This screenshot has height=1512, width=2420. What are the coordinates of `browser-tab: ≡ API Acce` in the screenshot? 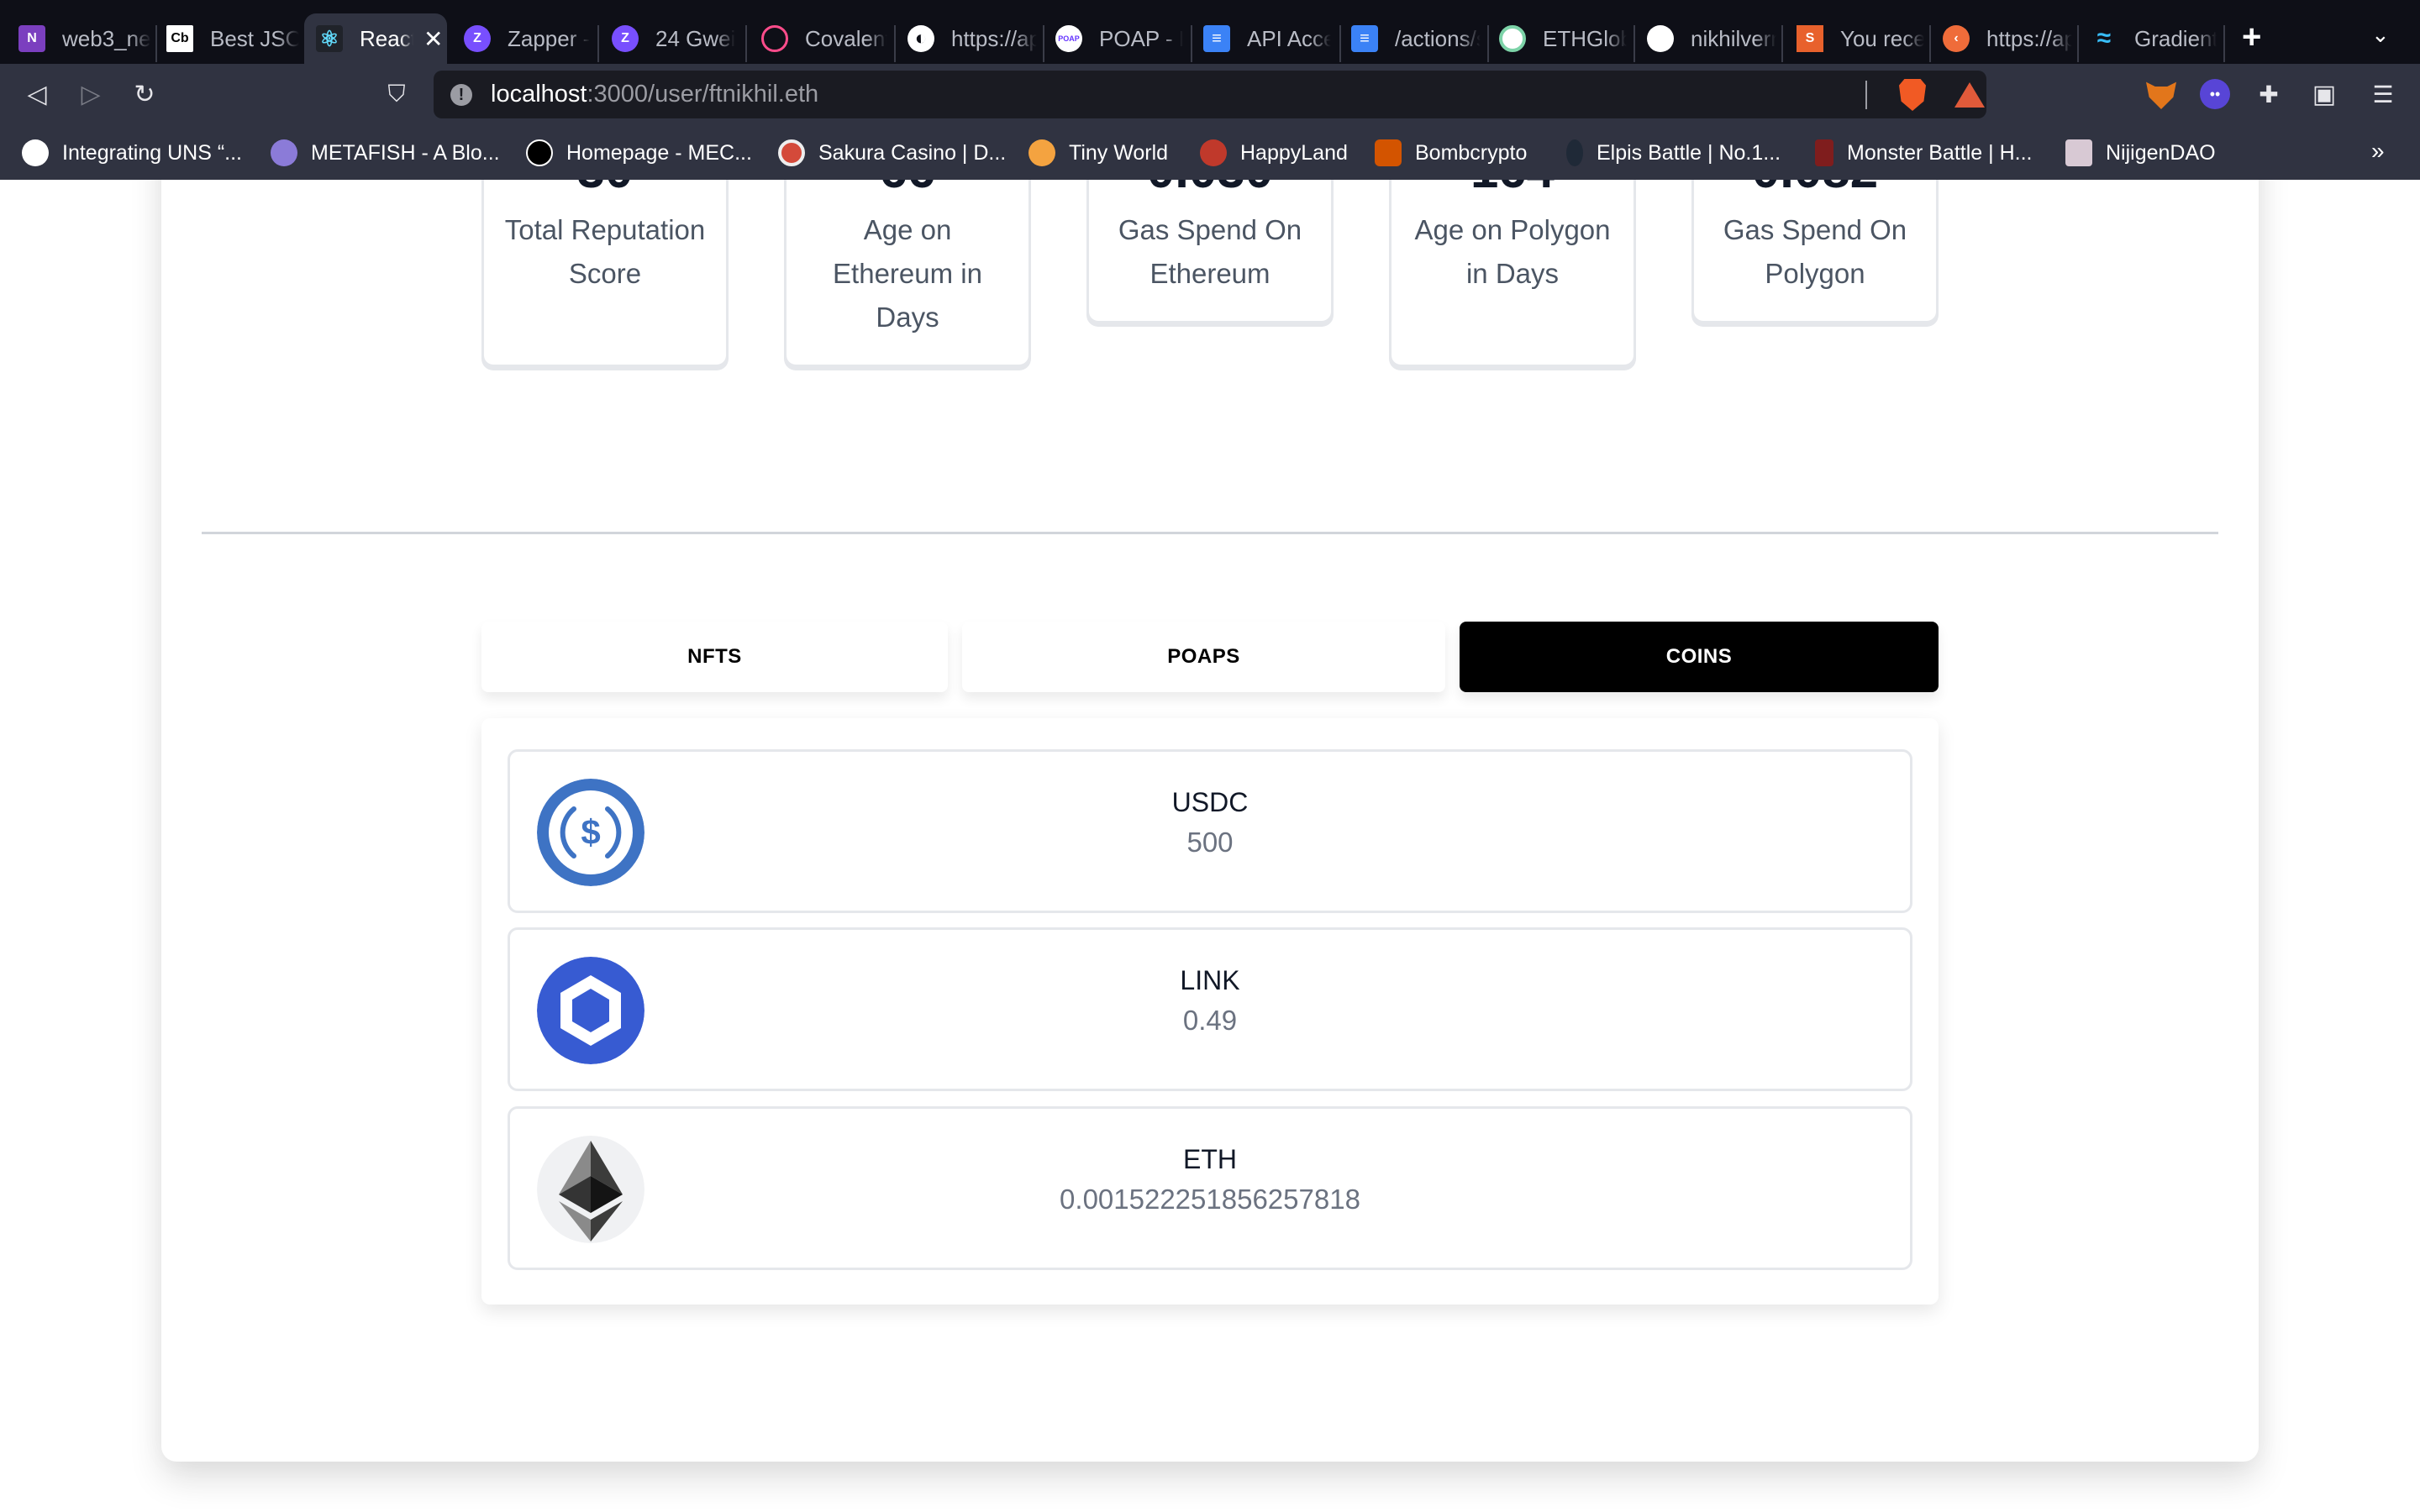 It's located at (1267, 38).